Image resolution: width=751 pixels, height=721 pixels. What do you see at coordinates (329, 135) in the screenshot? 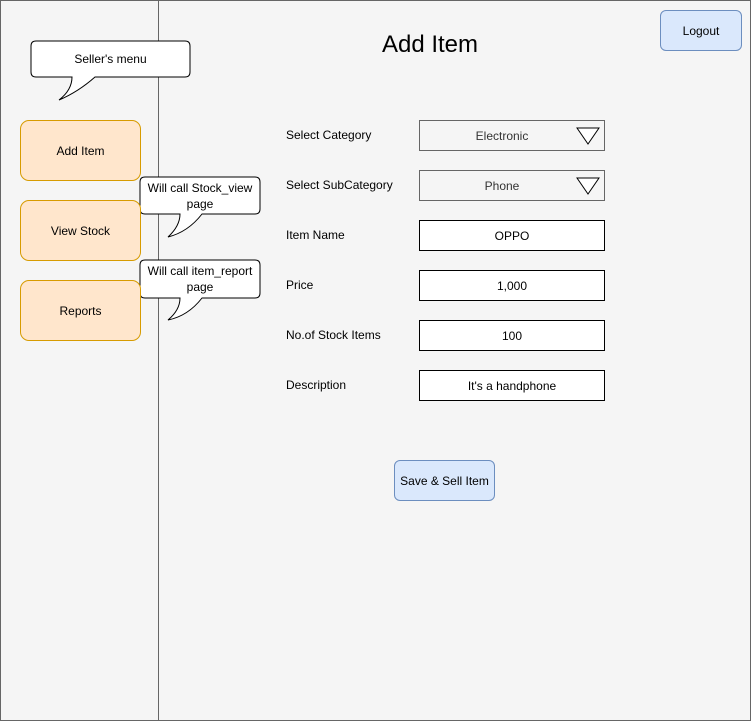
I see `category-label: Select Category` at bounding box center [329, 135].